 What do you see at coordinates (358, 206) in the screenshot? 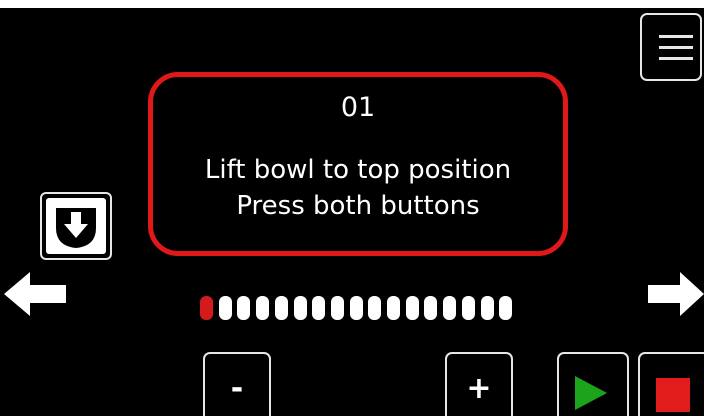
I see `instruction-line-2: Press both buttons` at bounding box center [358, 206].